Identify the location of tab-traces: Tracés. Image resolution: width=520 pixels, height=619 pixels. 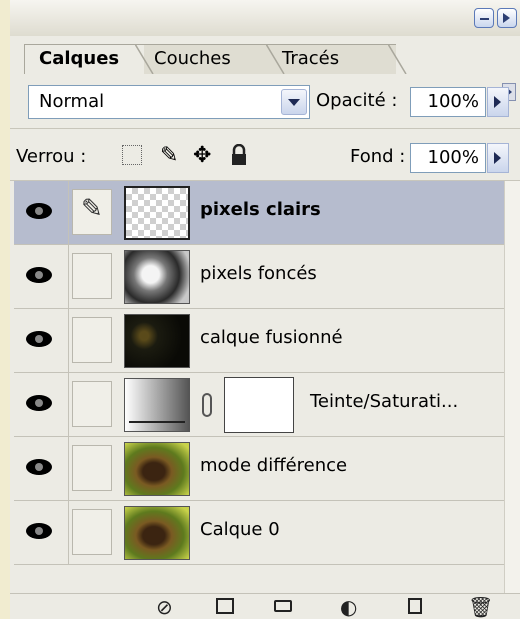
(332, 59).